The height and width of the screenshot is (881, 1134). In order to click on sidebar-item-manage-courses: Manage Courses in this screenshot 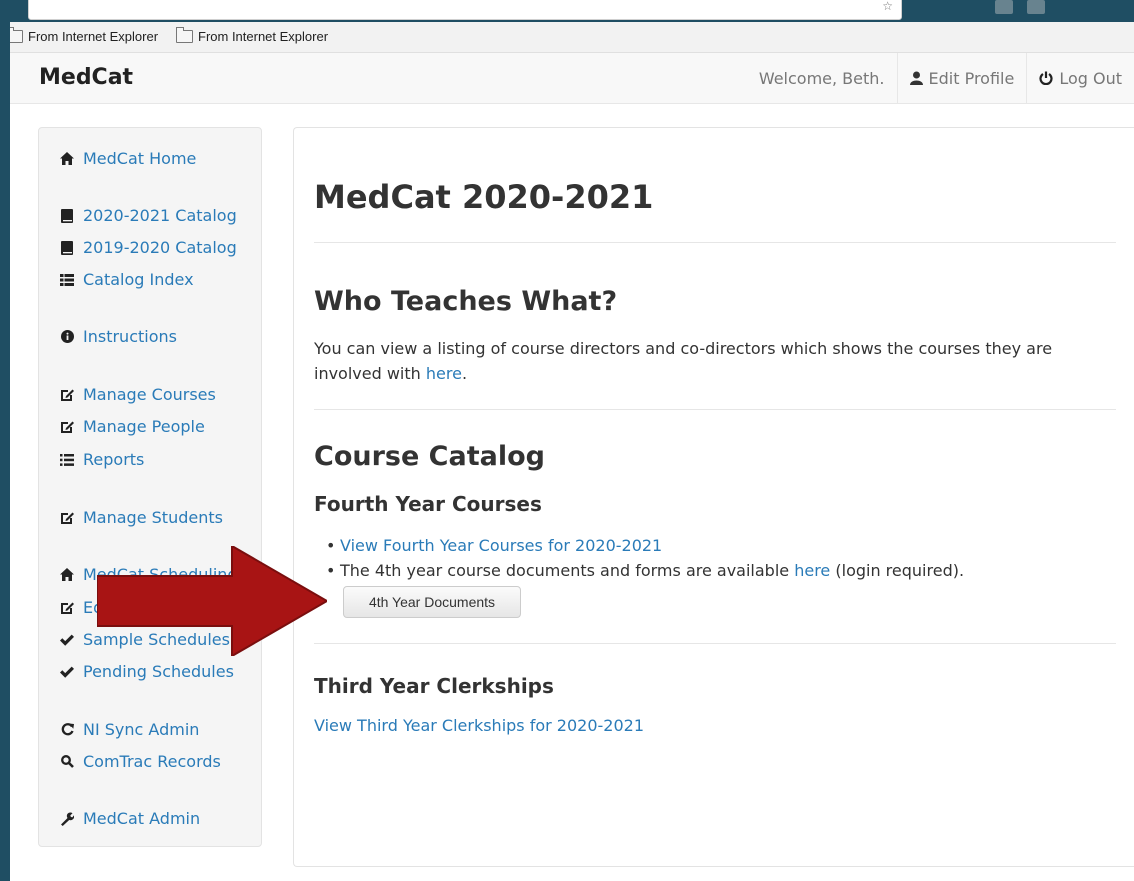, I will do `click(137, 394)`.